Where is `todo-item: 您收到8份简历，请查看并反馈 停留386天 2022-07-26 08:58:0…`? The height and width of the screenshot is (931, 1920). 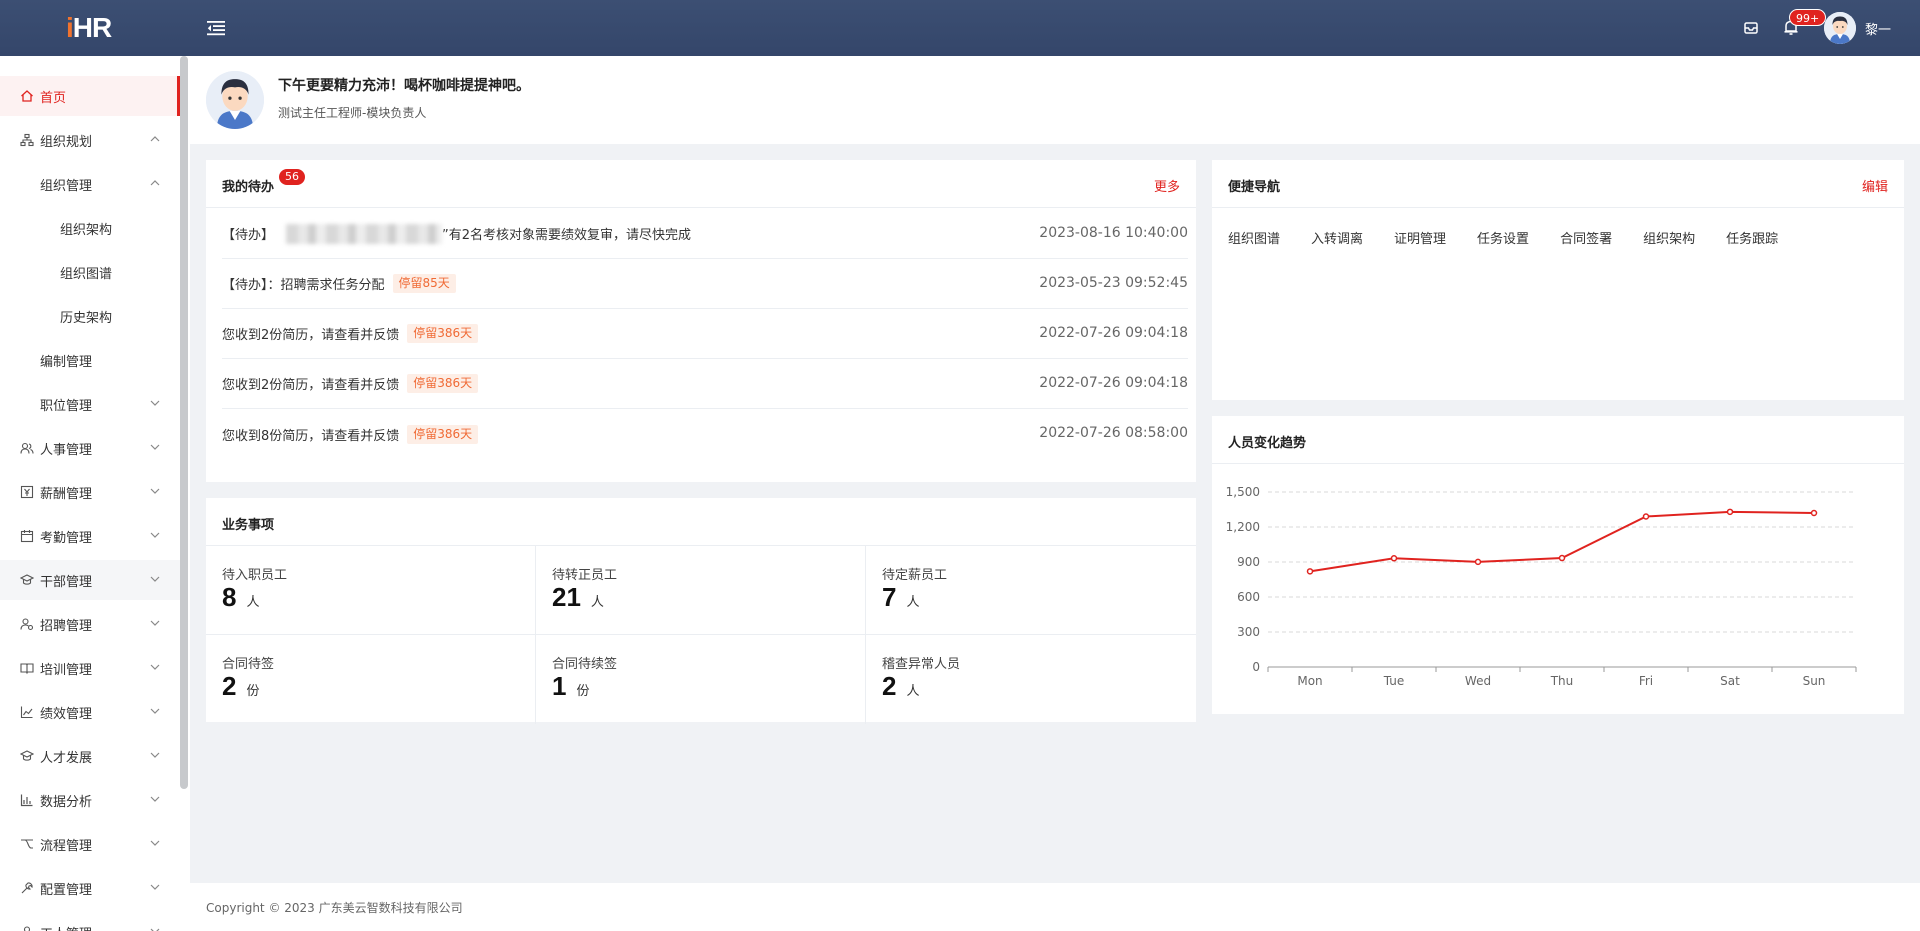
todo-item: 您收到8份简历，请查看并反馈 停留386天 2022-07-26 08:58:0… is located at coordinates (705, 434).